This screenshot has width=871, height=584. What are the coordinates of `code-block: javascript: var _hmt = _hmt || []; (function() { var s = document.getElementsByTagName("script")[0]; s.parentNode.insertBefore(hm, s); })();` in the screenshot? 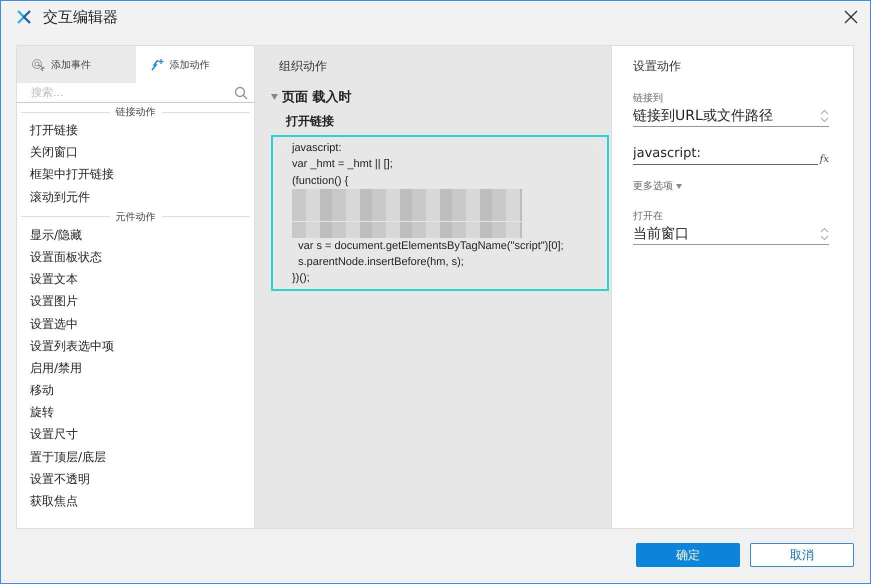 It's located at (440, 213).